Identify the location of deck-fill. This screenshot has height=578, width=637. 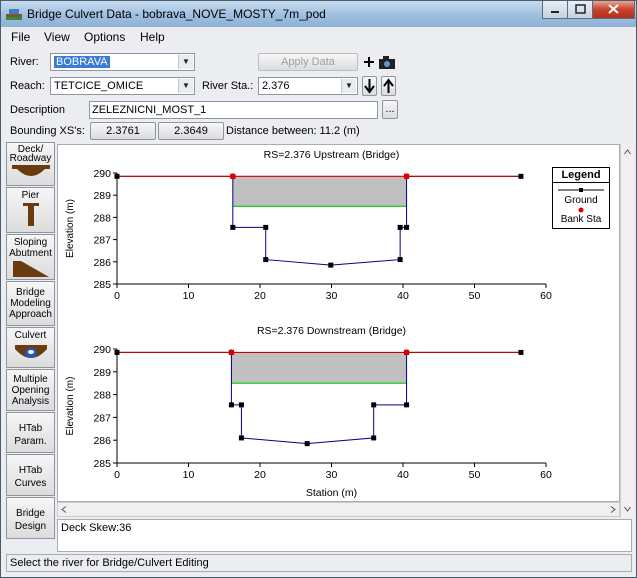
(319, 368).